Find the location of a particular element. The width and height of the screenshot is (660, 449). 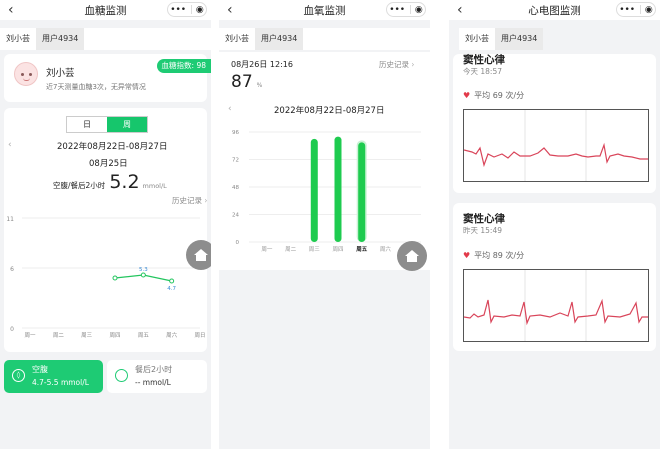

glucose-chart: 11 6 0 周一 周二 周三 周四 周五 周六 周日 5.3 4.7 is located at coordinates (105, 277).